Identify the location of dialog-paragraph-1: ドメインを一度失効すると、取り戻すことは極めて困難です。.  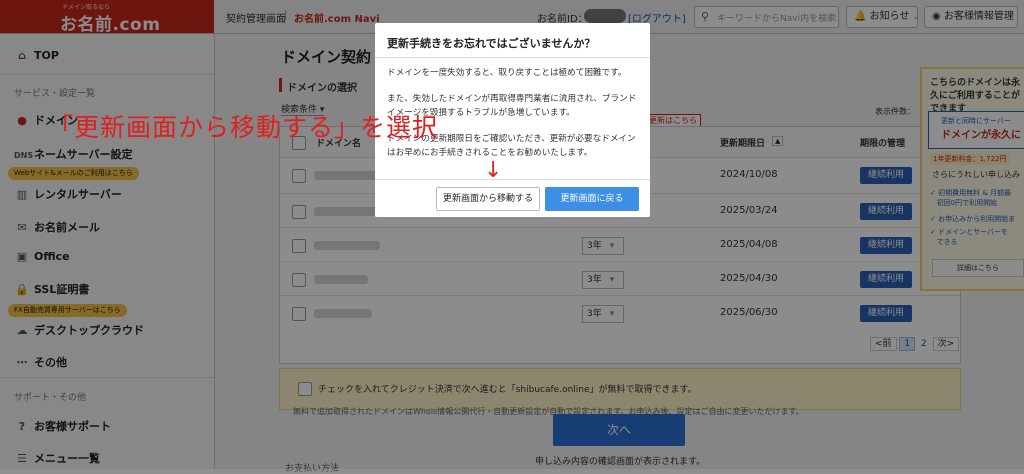
(507, 73).